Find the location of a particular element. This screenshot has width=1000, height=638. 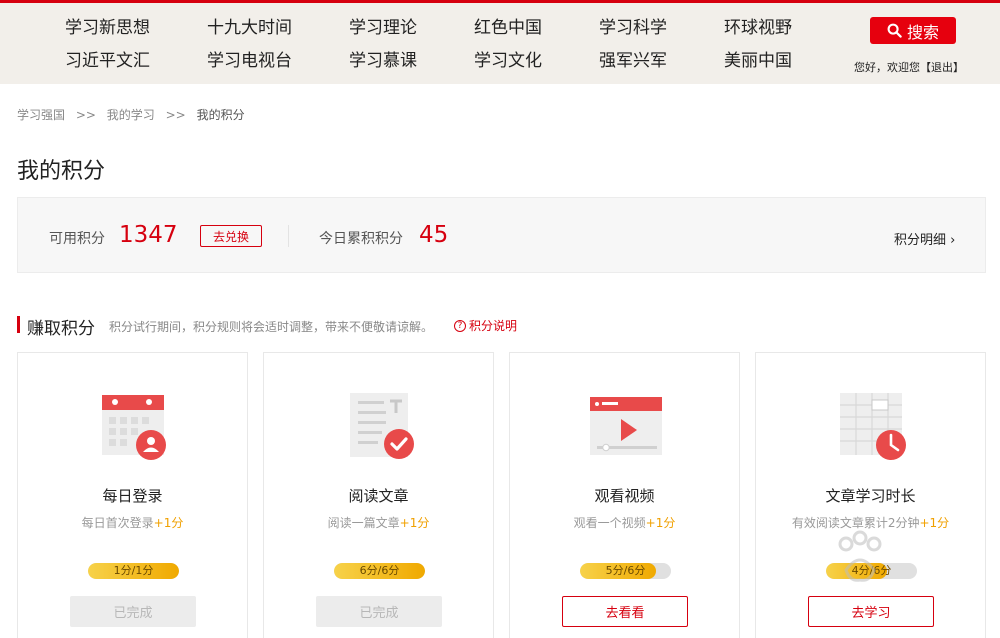

video-play-icon is located at coordinates (626, 426).